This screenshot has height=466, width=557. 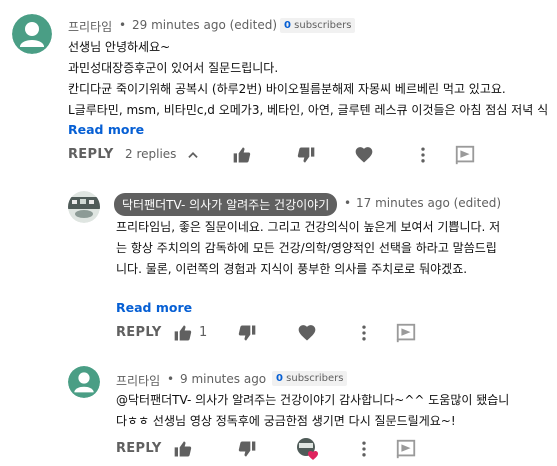 I want to click on reply-time: 9 minutes ago, so click(x=223, y=379).